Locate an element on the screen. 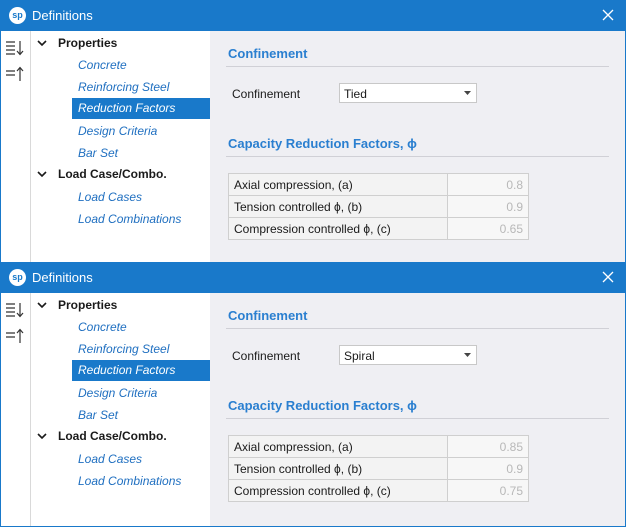  confinement-value: Tied is located at coordinates (355, 94).